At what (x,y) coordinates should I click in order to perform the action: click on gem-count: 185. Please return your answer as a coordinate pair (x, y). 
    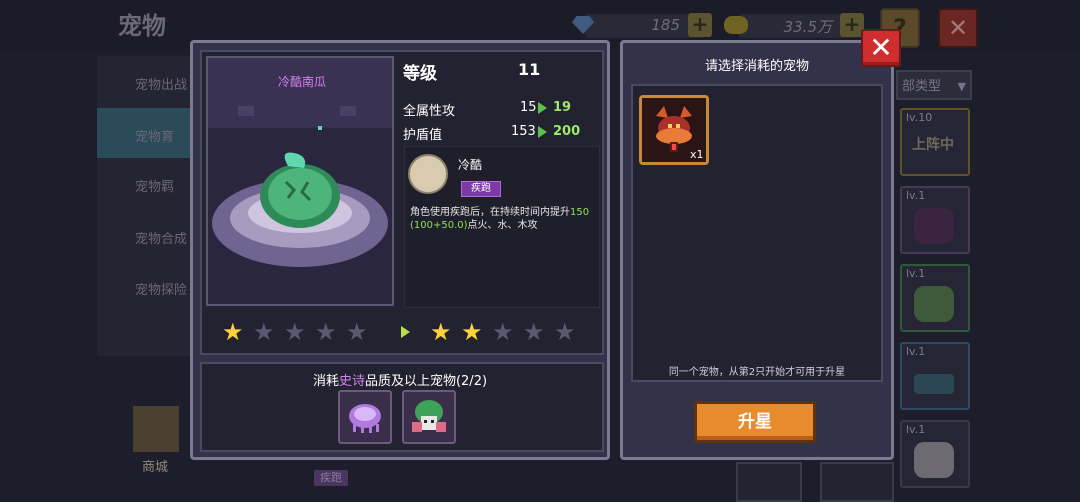
    Looking at the image, I should click on (665, 25).